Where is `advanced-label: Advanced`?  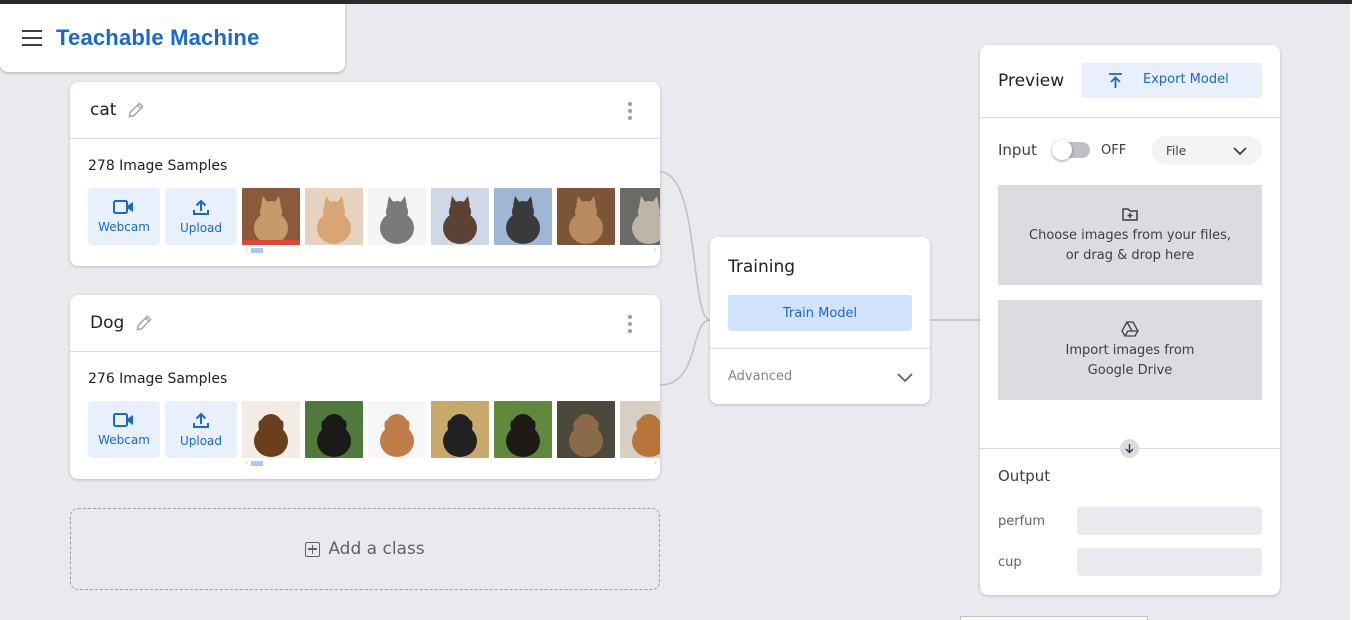 advanced-label: Advanced is located at coordinates (760, 376).